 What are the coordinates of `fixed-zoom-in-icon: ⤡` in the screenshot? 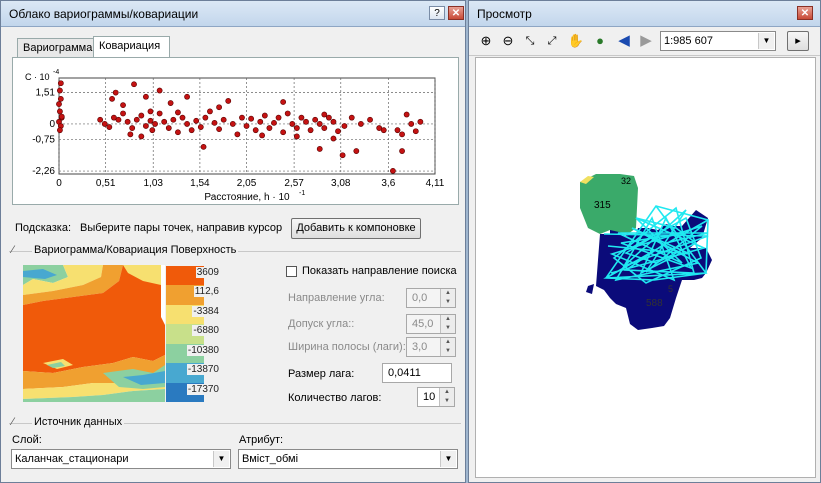 It's located at (530, 41).